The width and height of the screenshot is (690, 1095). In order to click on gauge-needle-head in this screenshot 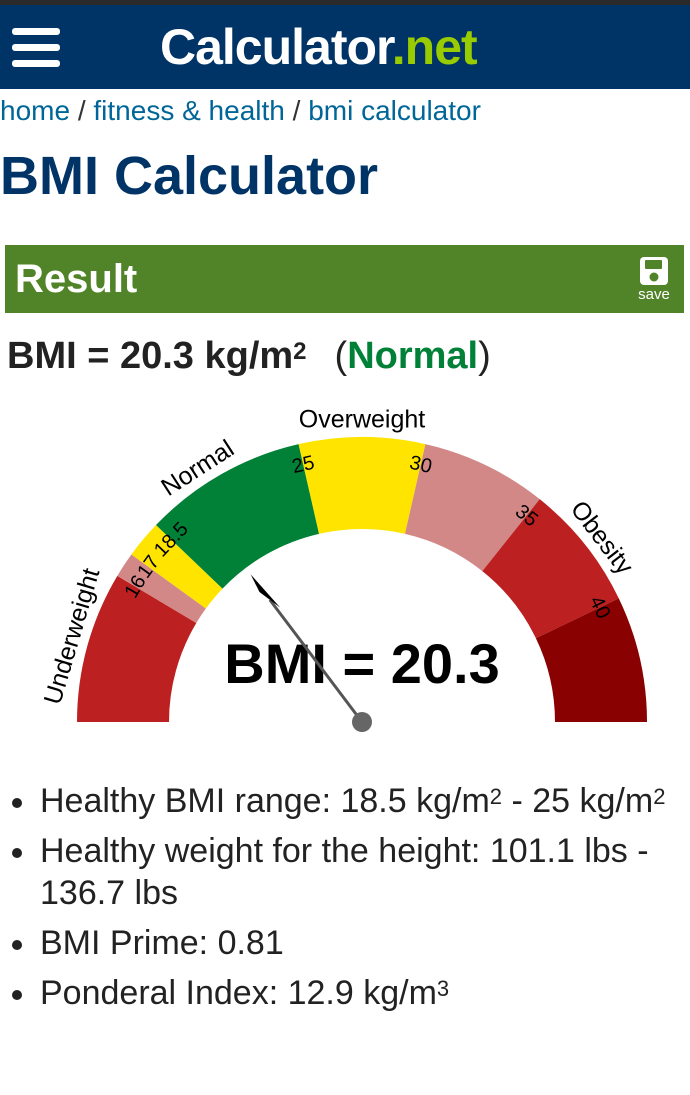, I will do `click(265, 591)`.